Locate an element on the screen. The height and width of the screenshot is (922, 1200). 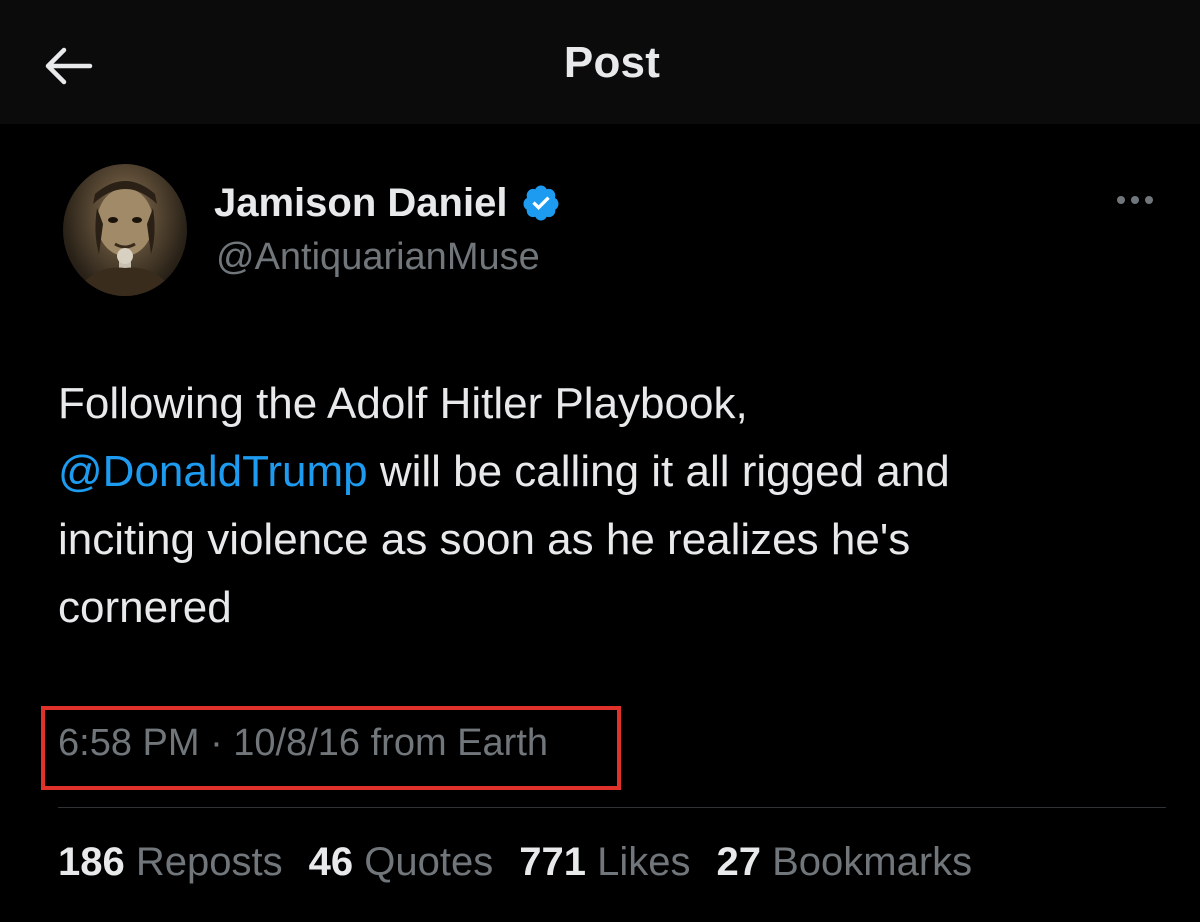
post-text-line: Following the Adolf Hitler Playbook, is located at coordinates (403, 403).